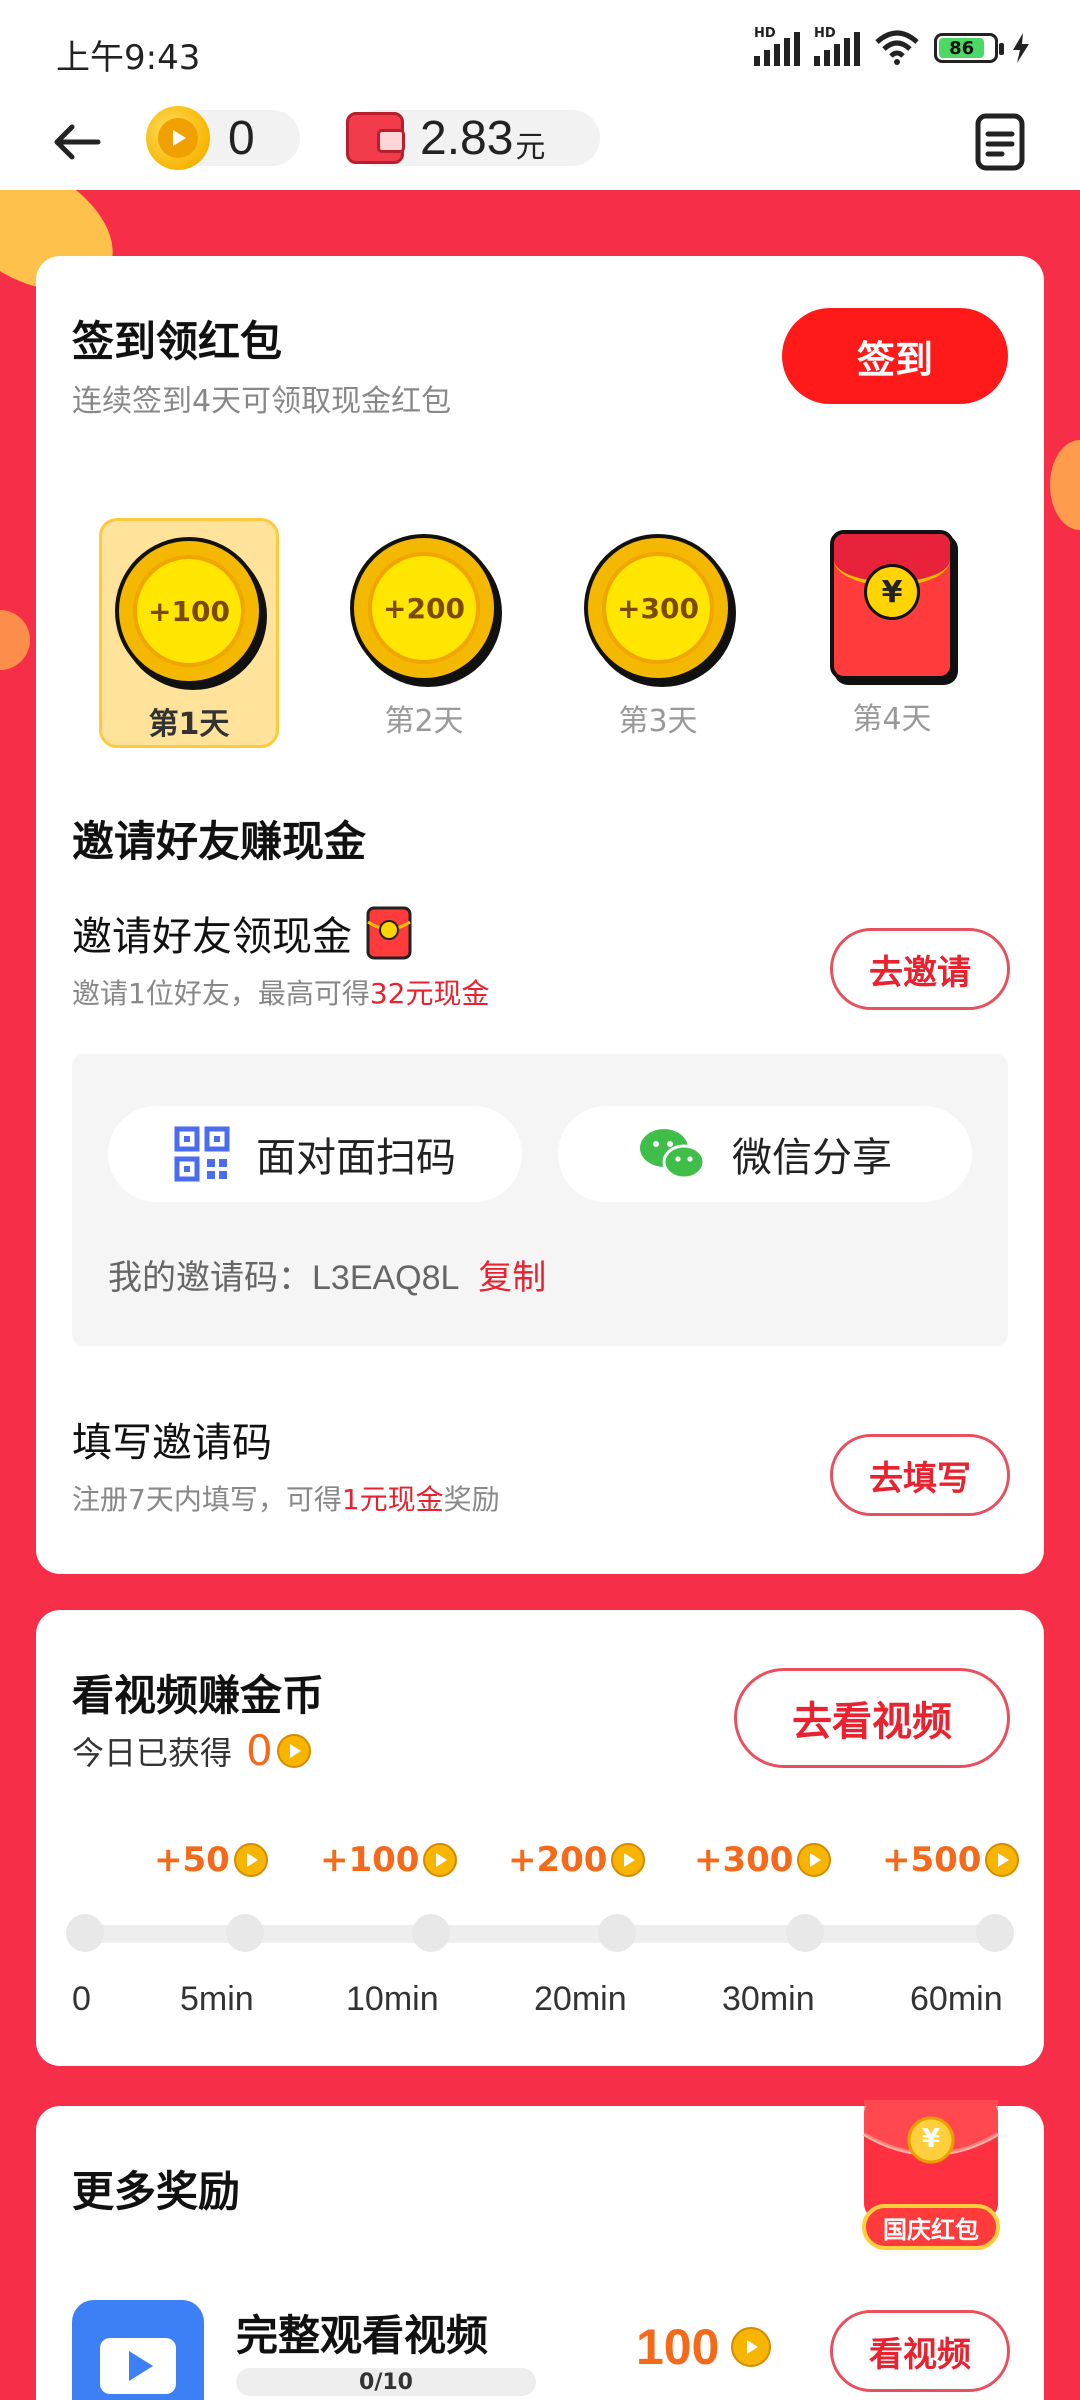  Describe the element at coordinates (931, 2227) in the screenshot. I see `national-day-badge: 国庆红包` at that location.